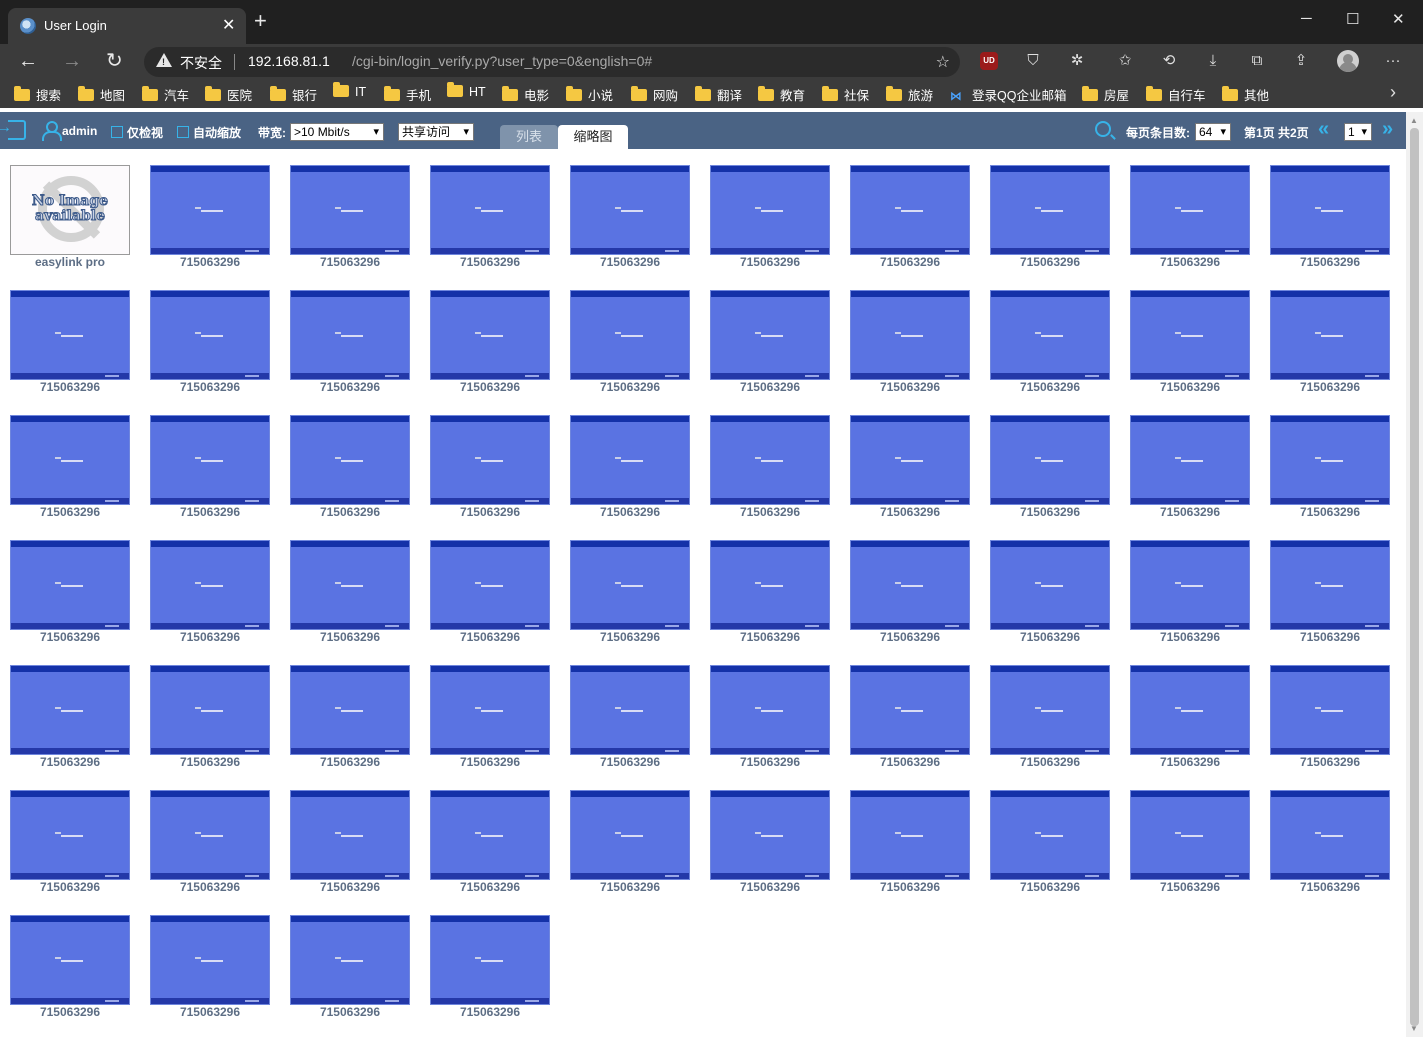 This screenshot has width=1423, height=1037. Describe the element at coordinates (593, 137) in the screenshot. I see `tab-thumbnail-view: 缩略图` at that location.